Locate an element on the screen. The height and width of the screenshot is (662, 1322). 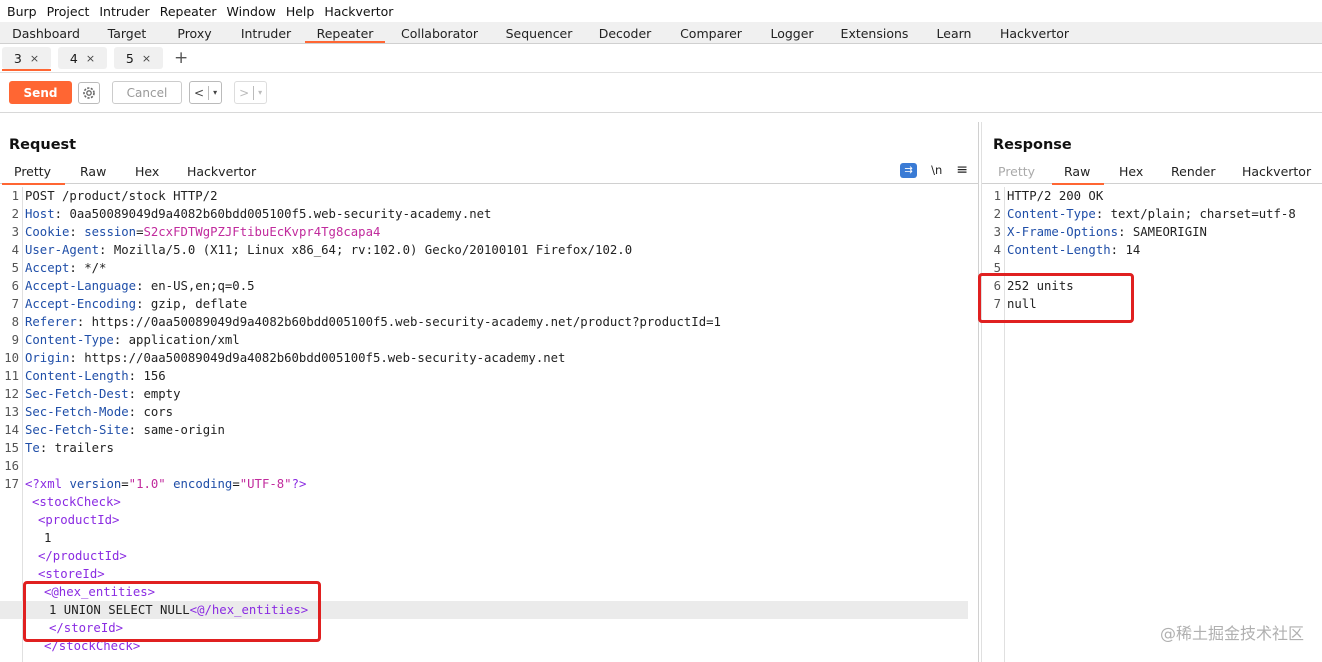
tab-dashboard: Dashboard is located at coordinates (46, 32).